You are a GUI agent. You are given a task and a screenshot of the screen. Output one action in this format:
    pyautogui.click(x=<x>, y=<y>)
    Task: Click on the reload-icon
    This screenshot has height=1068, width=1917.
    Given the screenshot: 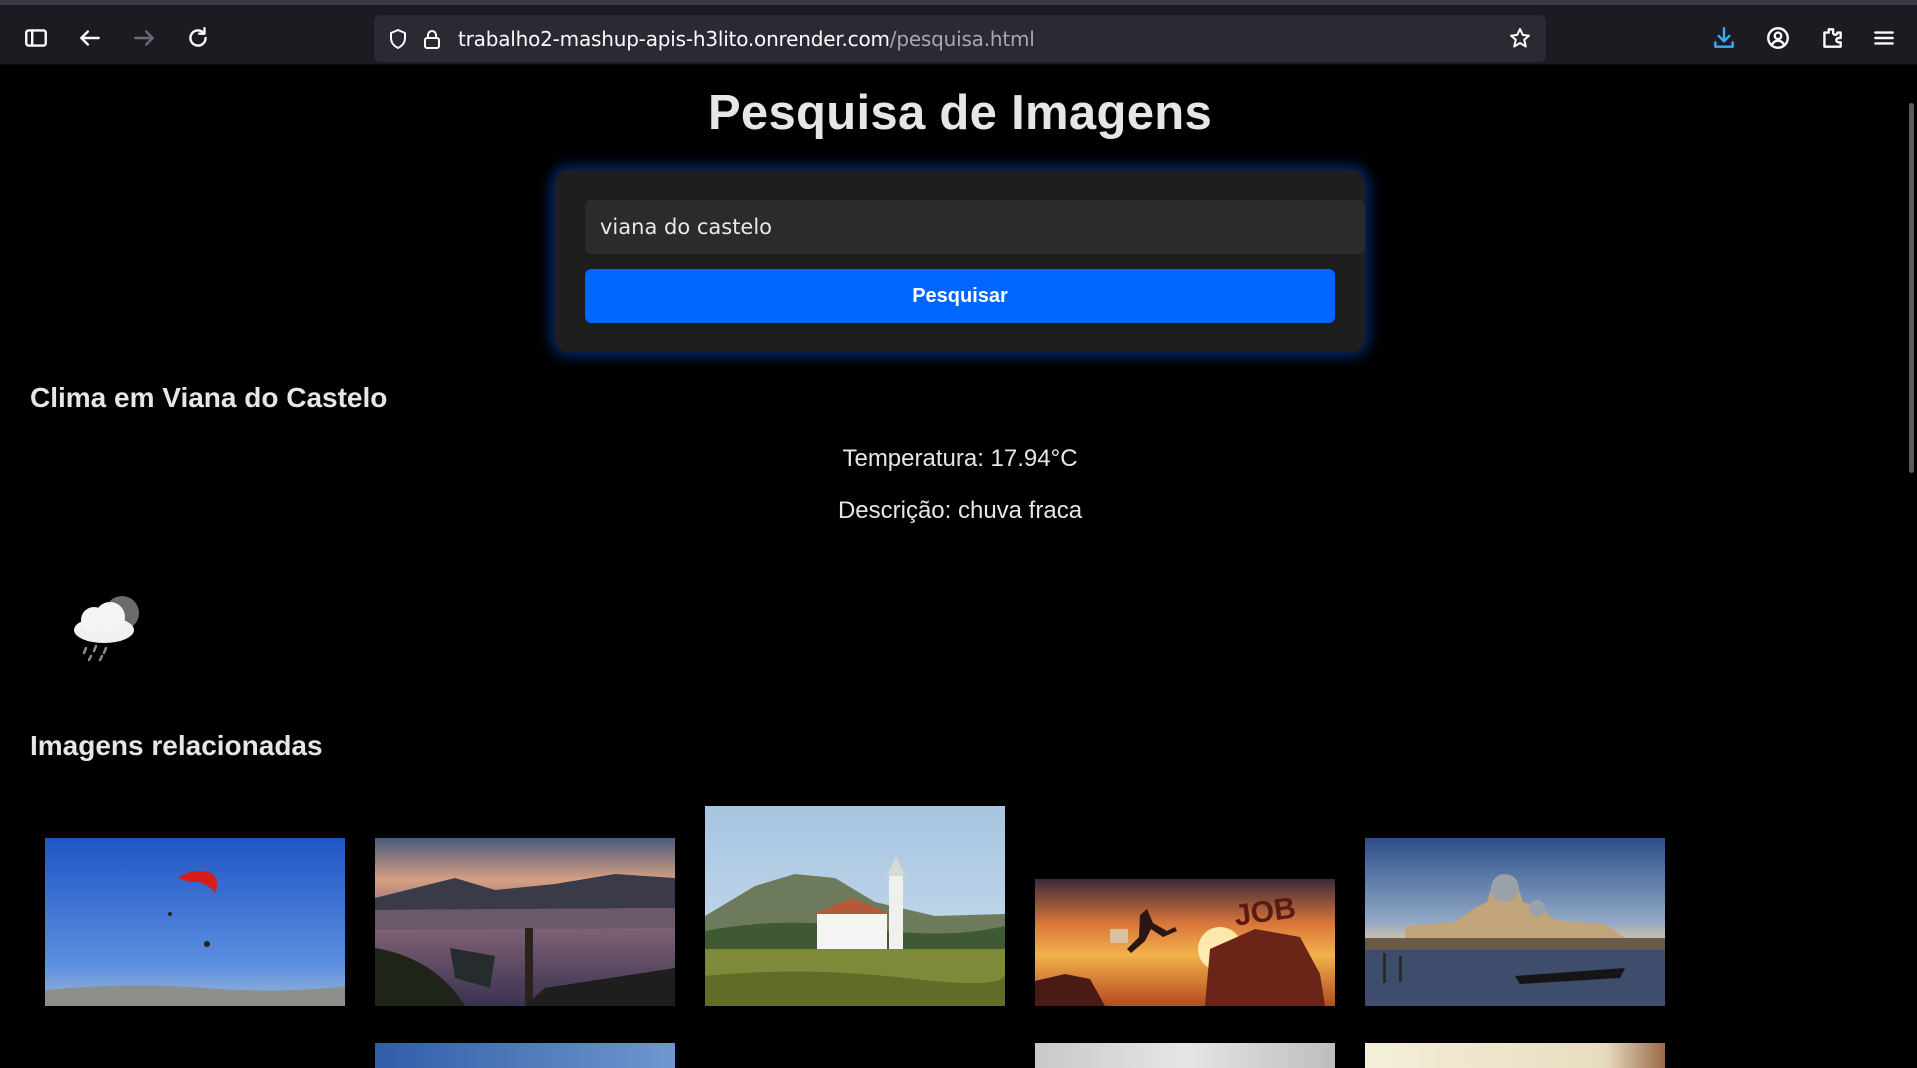 What is the action you would take?
    pyautogui.click(x=198, y=38)
    